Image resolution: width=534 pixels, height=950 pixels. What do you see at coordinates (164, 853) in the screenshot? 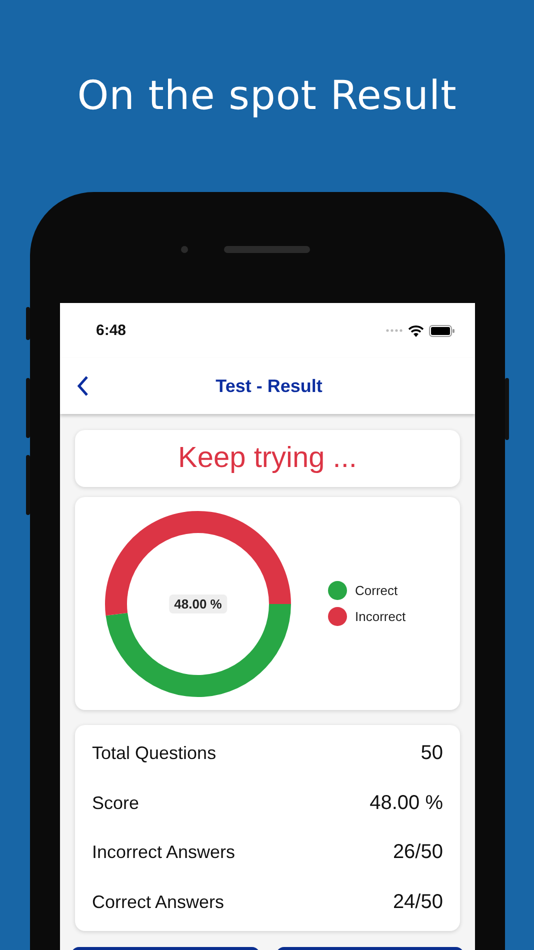
I see `stat-label: Incorrect Answers` at bounding box center [164, 853].